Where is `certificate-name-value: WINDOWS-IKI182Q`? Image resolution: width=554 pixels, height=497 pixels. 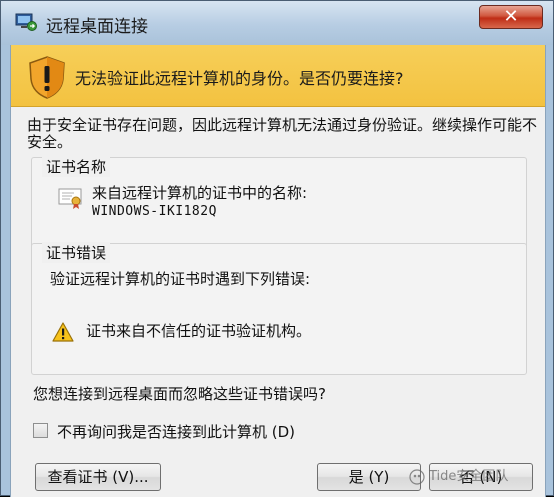
certificate-name-value: WINDOWS-IKI182Q is located at coordinates (154, 211).